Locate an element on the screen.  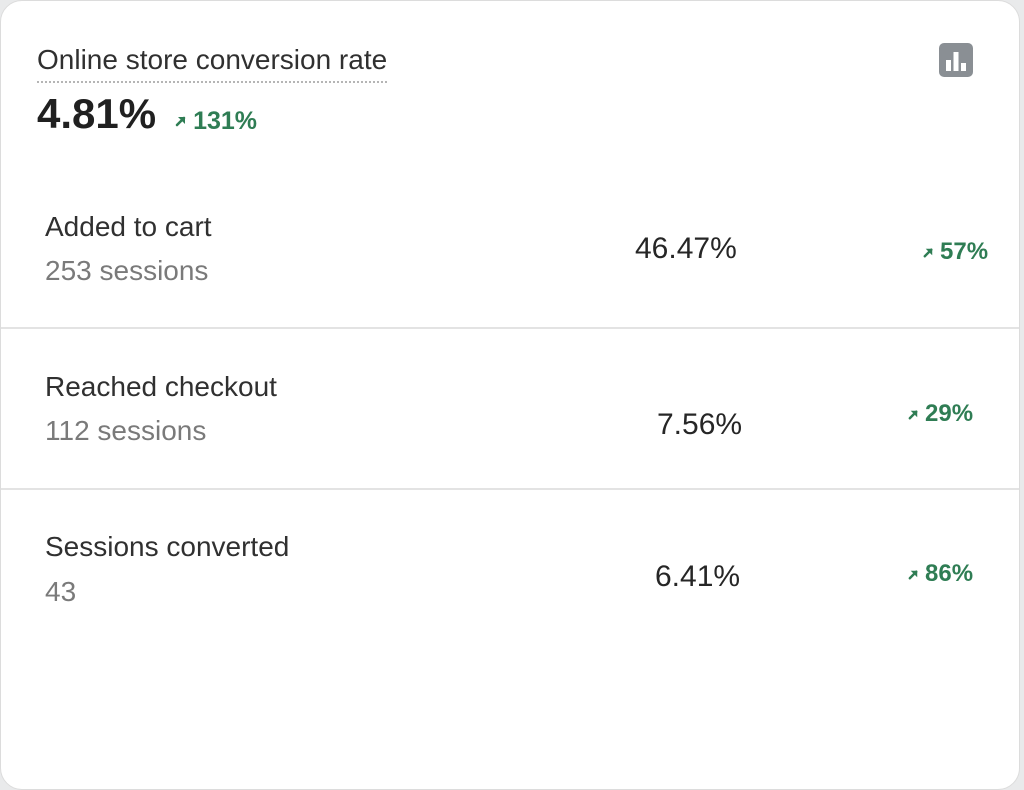
change-text: 29% is located at coordinates (949, 413).